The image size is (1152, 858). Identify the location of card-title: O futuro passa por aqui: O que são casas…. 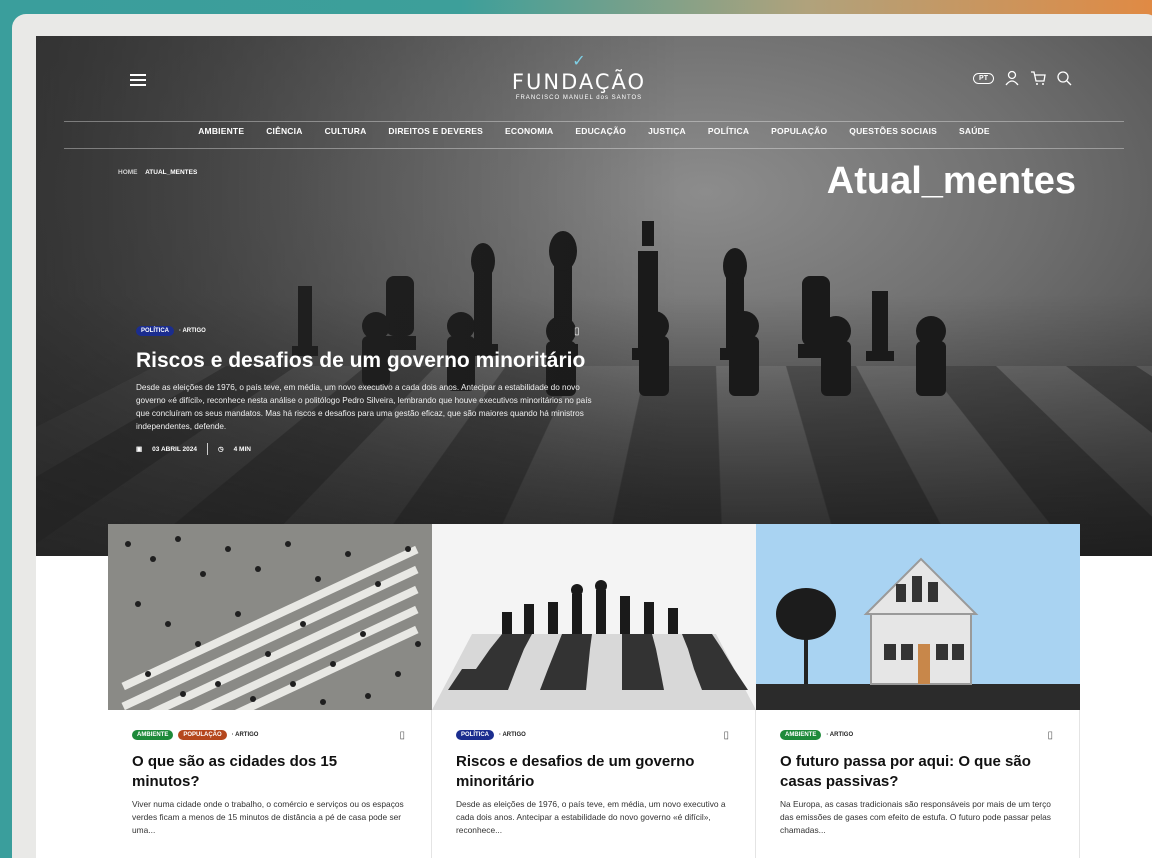
(917, 772).